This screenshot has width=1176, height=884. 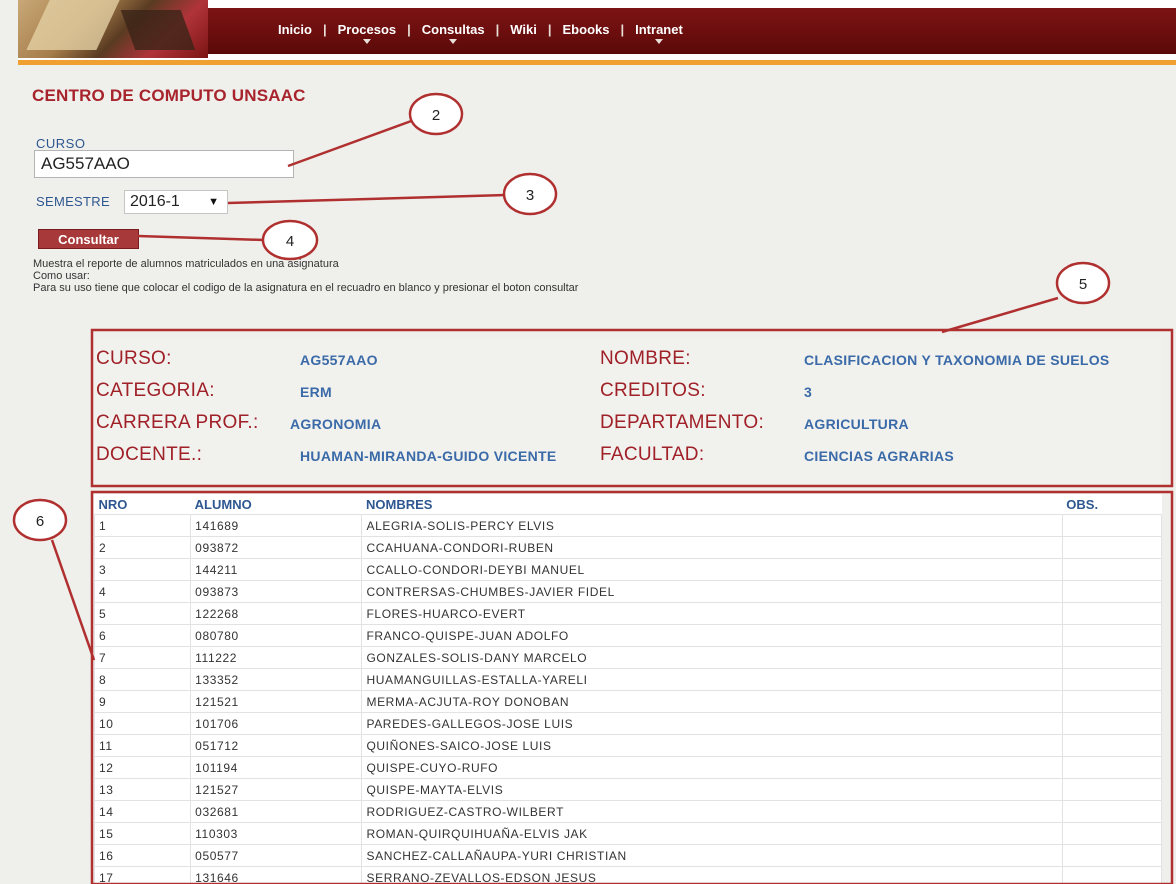 What do you see at coordinates (276, 745) in the screenshot?
I see `cell-alumno: 051712` at bounding box center [276, 745].